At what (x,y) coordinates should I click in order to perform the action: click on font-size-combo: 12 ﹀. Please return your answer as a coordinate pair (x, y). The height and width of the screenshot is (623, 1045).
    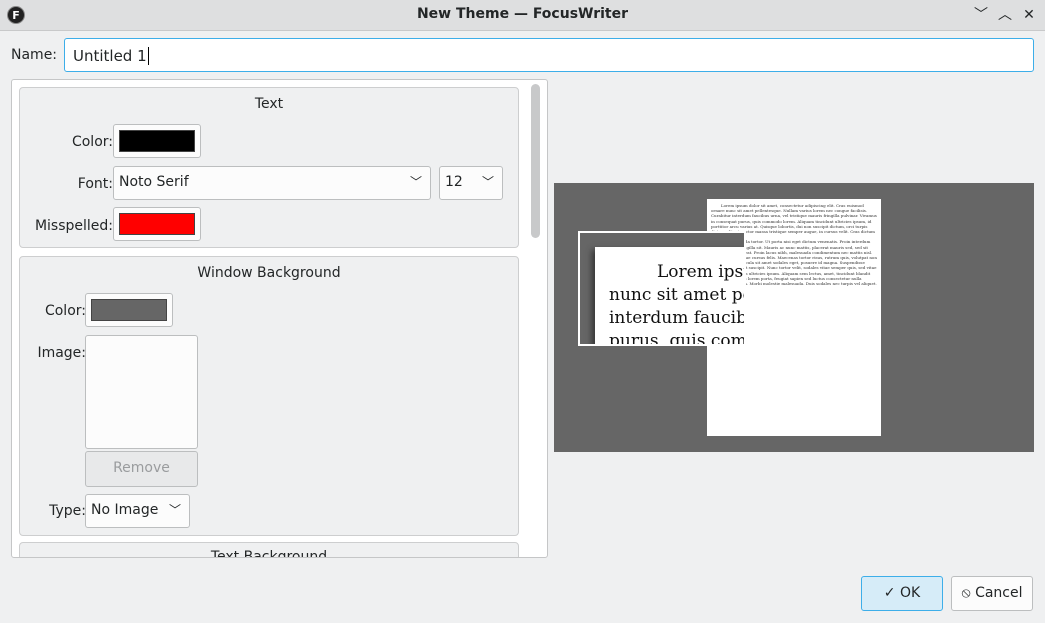
    Looking at the image, I should click on (471, 183).